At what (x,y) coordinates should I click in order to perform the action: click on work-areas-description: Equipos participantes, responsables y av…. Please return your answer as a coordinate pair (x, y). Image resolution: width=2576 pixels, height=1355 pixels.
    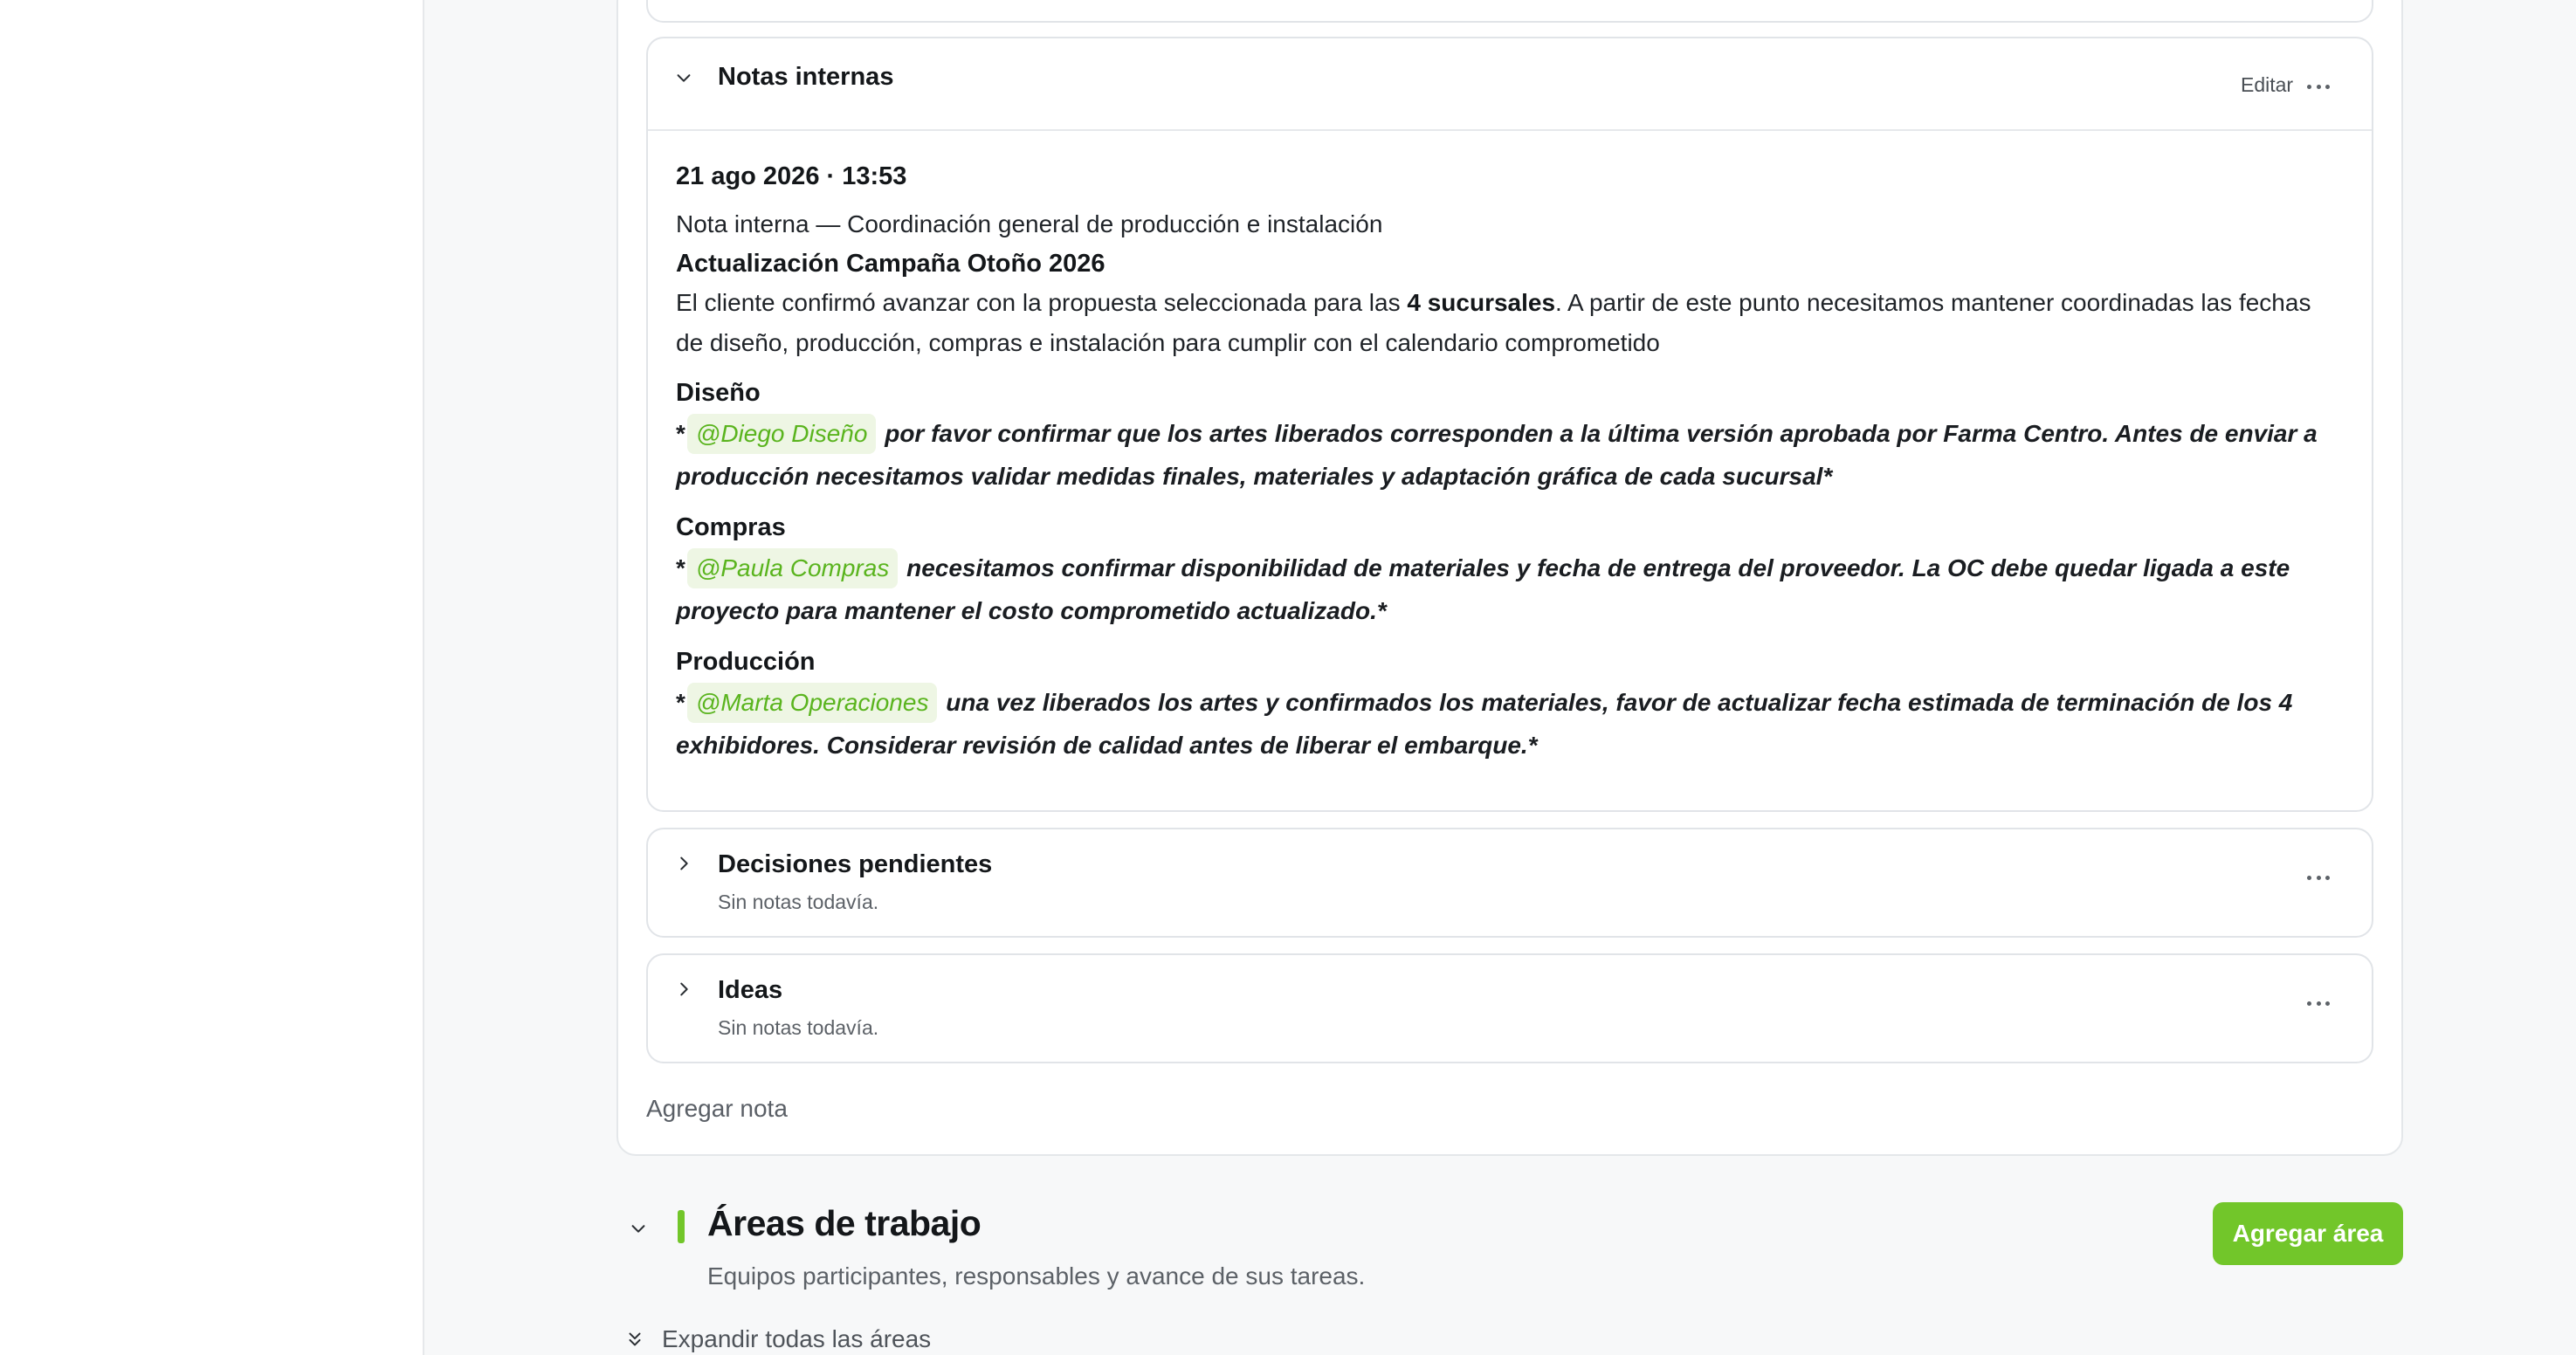
    Looking at the image, I should click on (1036, 1276).